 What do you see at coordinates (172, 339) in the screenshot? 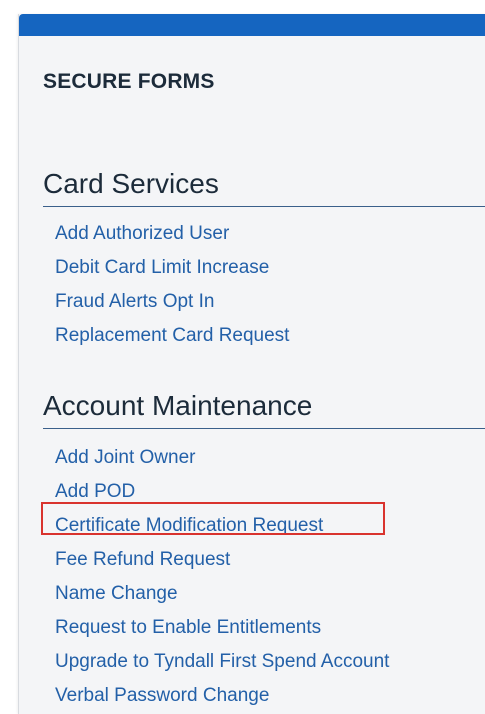
I see `link-replacement-card-request: Replacement Card Request` at bounding box center [172, 339].